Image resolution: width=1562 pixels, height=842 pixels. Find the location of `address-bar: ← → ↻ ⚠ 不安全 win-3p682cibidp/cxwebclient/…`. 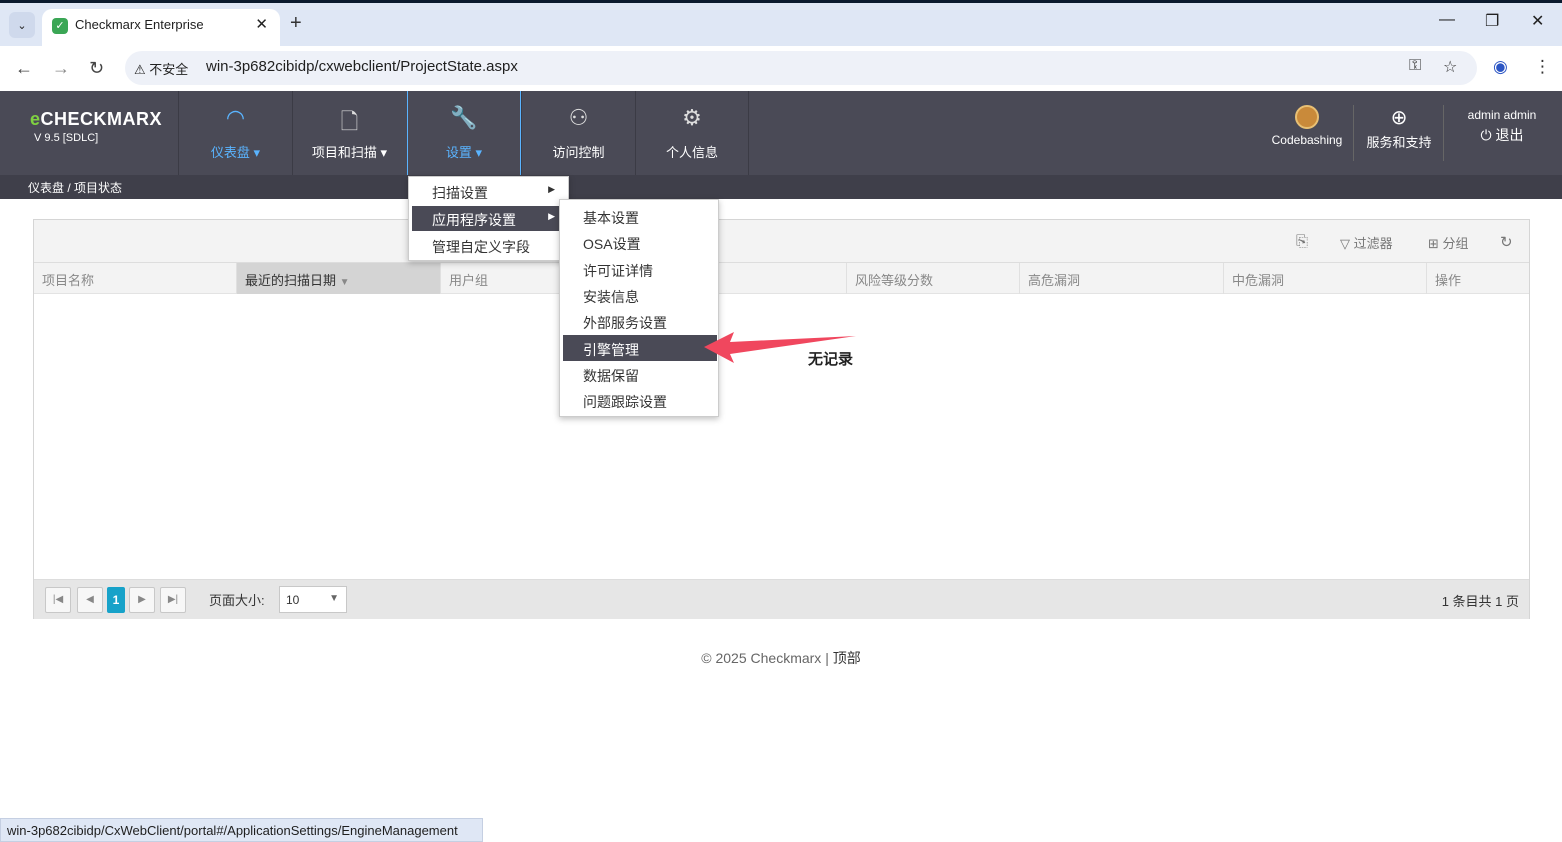

address-bar: ← → ↻ ⚠ 不安全 win-3p682cibidp/cxwebclient/… is located at coordinates (781, 68).